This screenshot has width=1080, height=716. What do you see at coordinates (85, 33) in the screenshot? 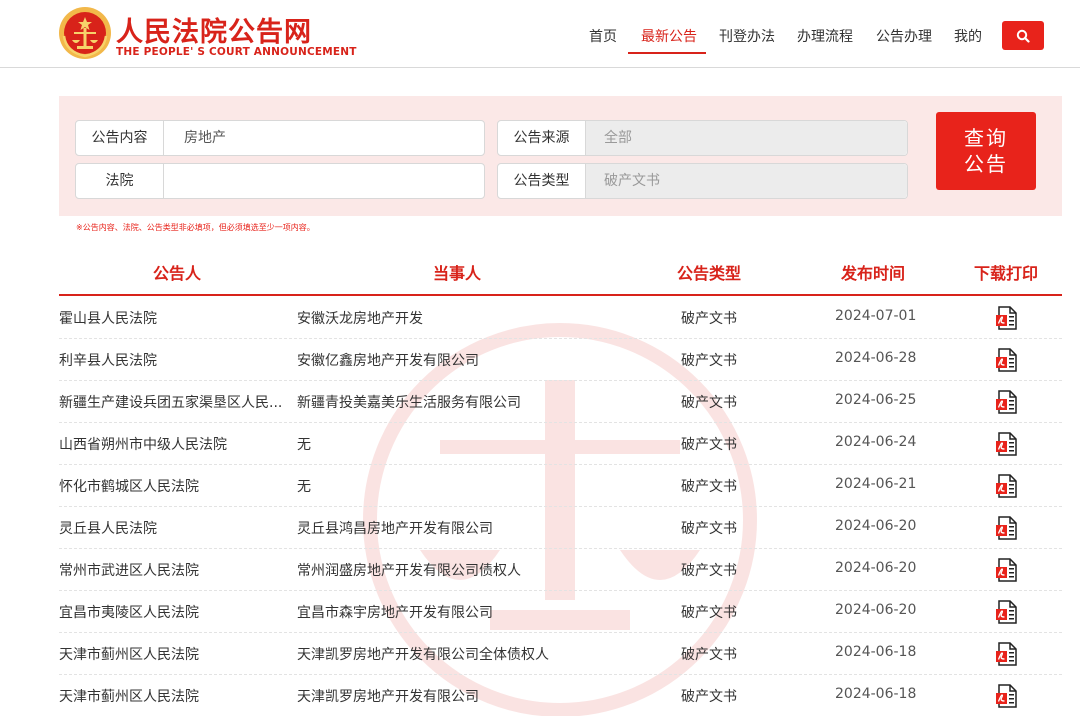
I see `court-emblem-icon` at bounding box center [85, 33].